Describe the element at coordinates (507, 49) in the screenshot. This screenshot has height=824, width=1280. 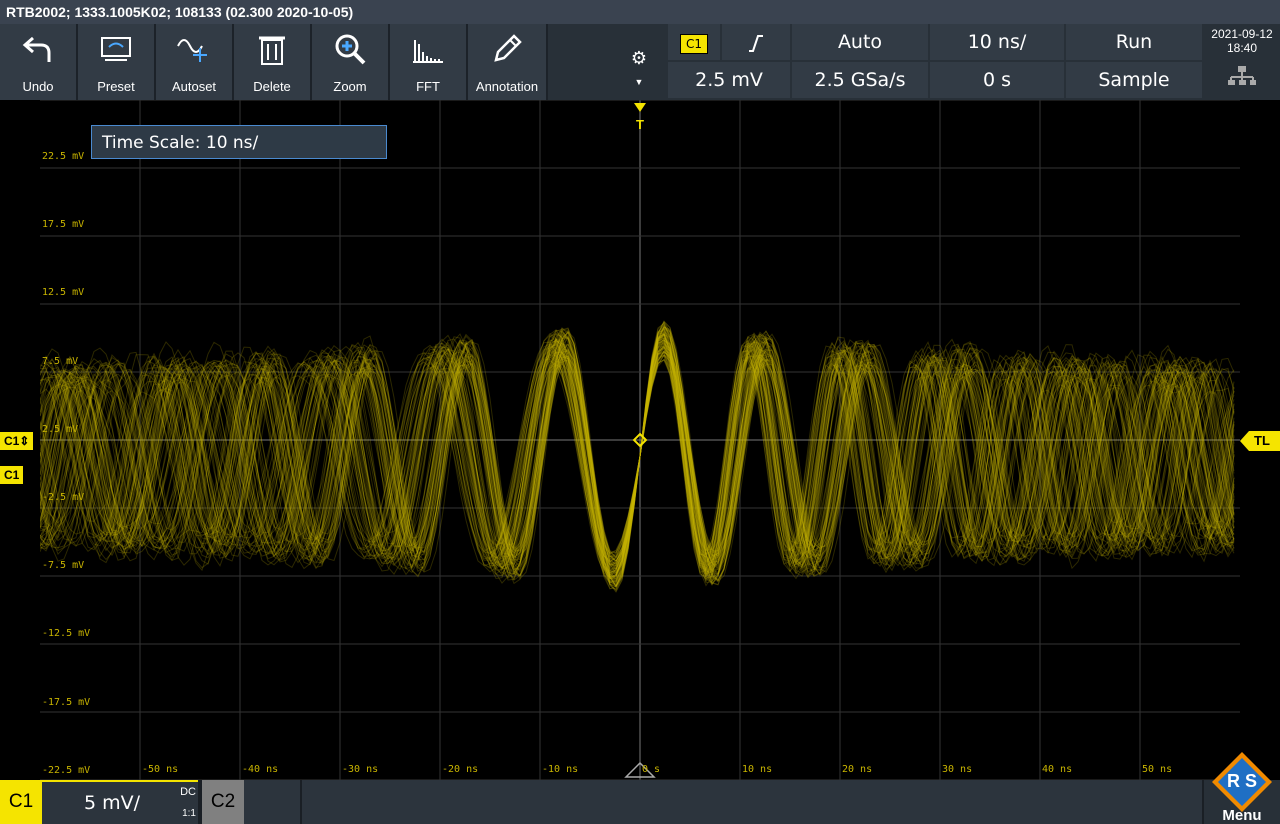
I see `pencil-icon` at that location.